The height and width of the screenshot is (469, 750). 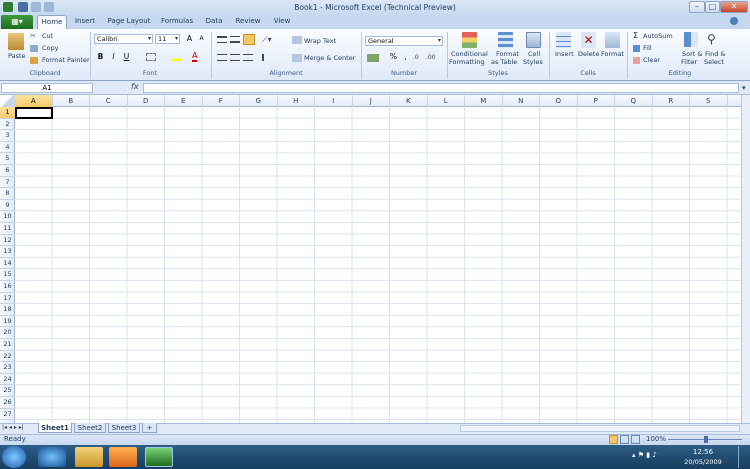 I want to click on align-center-icon, so click(x=235, y=57).